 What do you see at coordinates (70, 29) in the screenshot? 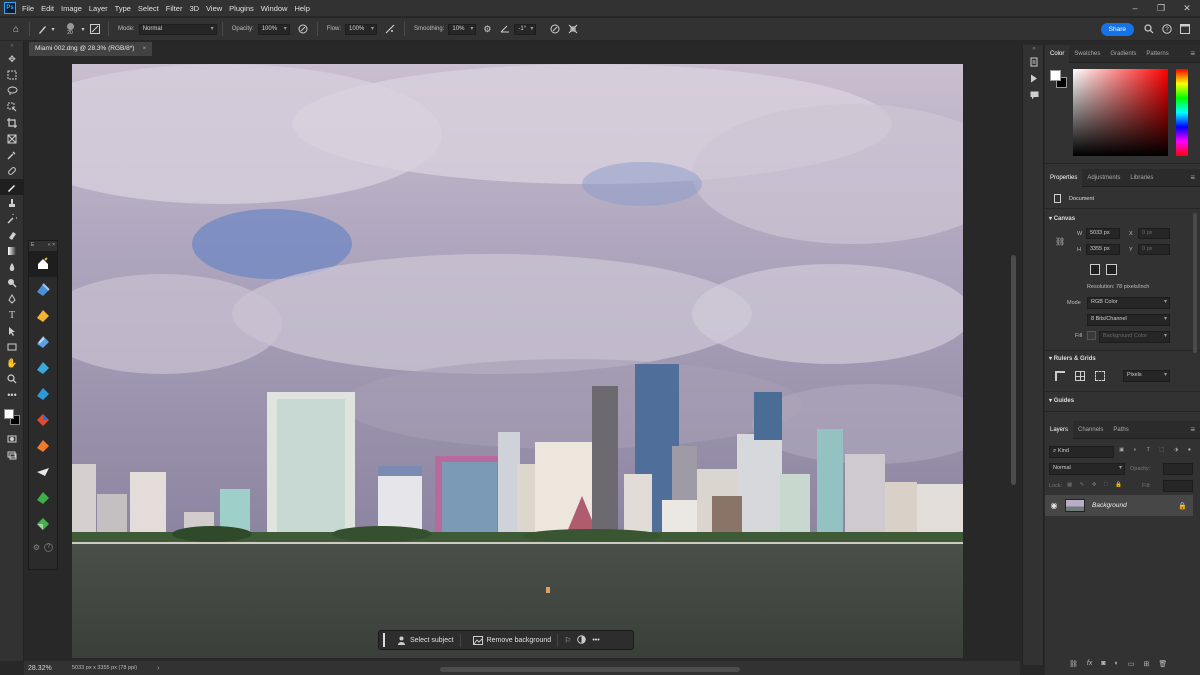
I see `brush-preset-picker: 20` at bounding box center [70, 29].